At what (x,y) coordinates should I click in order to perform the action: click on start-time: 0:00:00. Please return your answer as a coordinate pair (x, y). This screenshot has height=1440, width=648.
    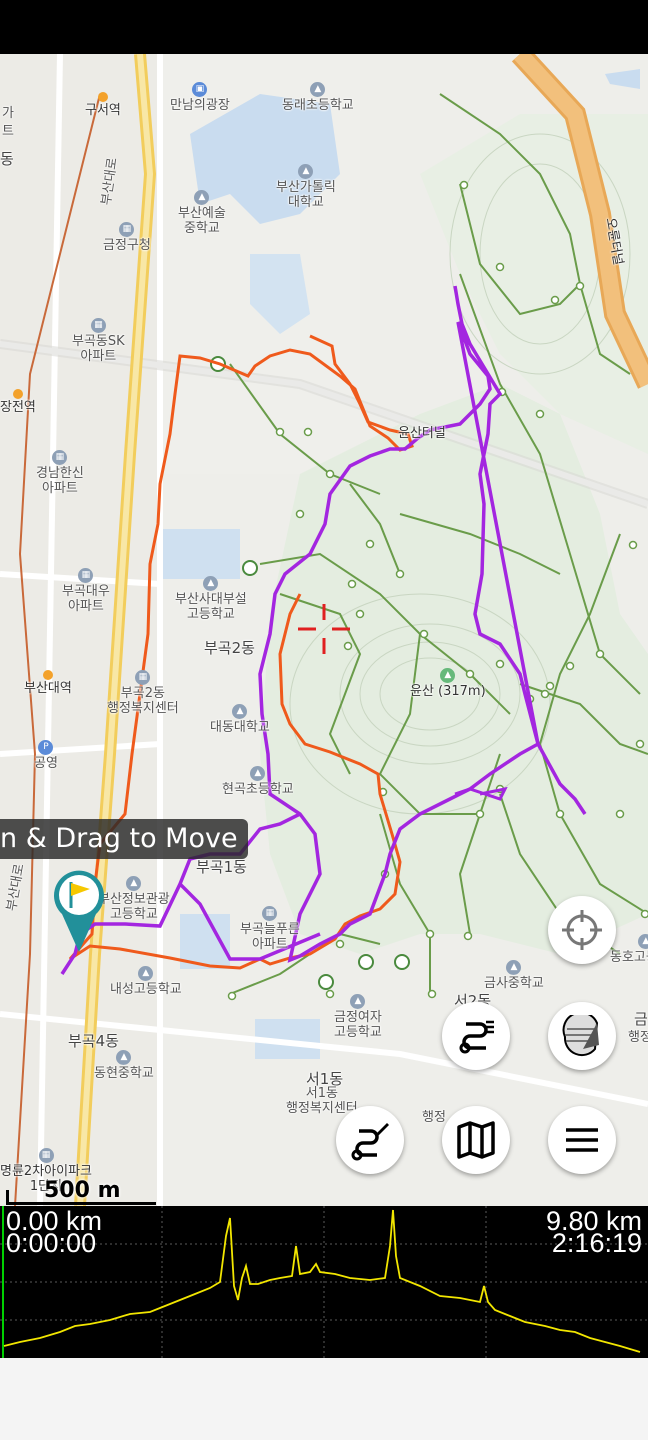
    Looking at the image, I should click on (51, 1243).